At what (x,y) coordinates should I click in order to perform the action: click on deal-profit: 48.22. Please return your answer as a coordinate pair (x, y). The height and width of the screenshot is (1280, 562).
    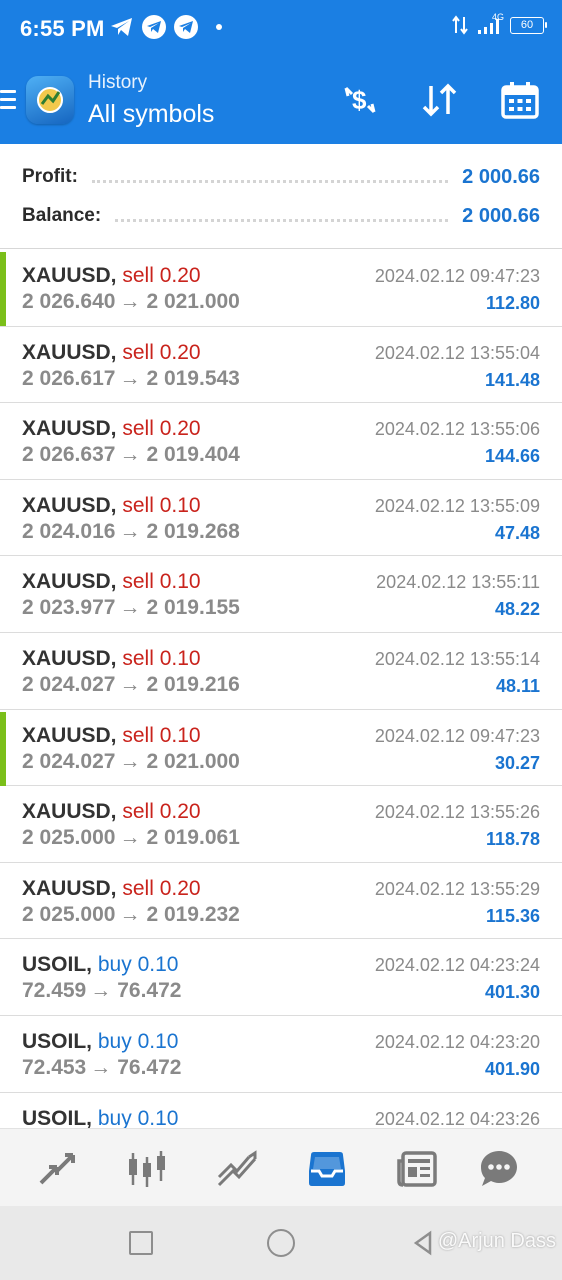
    Looking at the image, I should click on (517, 609).